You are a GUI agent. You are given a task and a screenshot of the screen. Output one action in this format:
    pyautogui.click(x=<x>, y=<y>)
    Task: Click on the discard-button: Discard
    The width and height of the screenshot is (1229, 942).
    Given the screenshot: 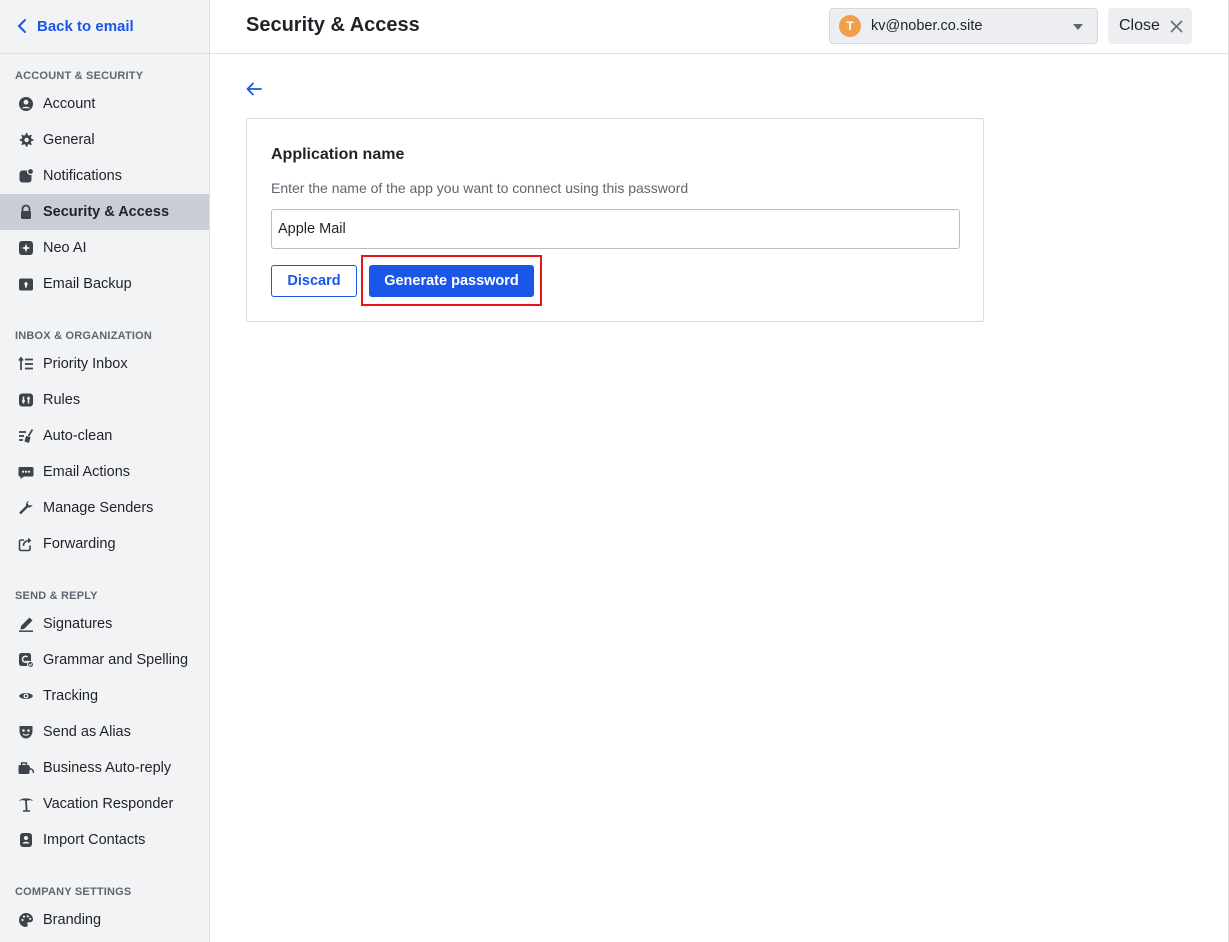 What is the action you would take?
    pyautogui.click(x=314, y=281)
    